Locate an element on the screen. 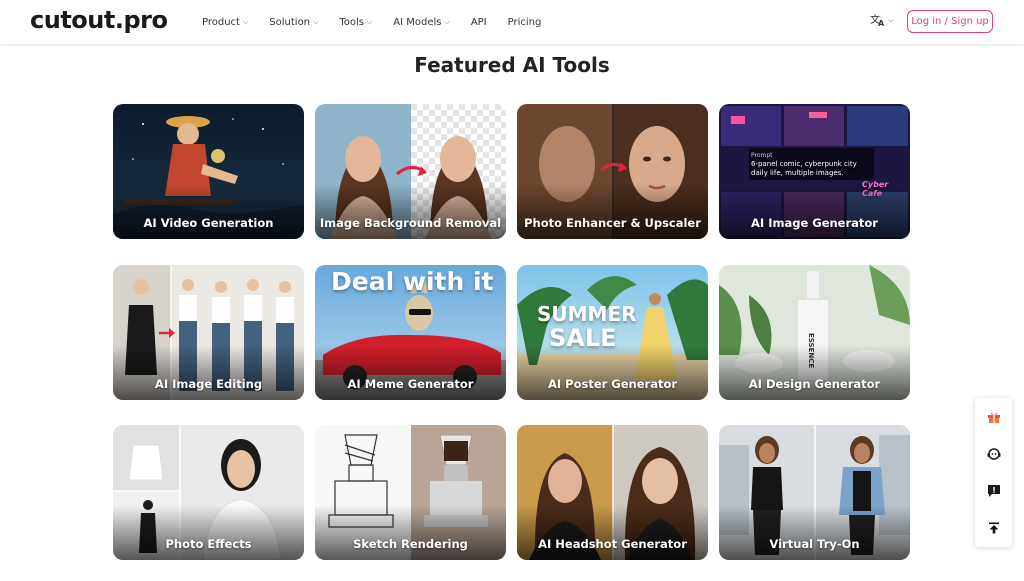 The width and height of the screenshot is (1024, 581). feedback-button is located at coordinates (993, 490).